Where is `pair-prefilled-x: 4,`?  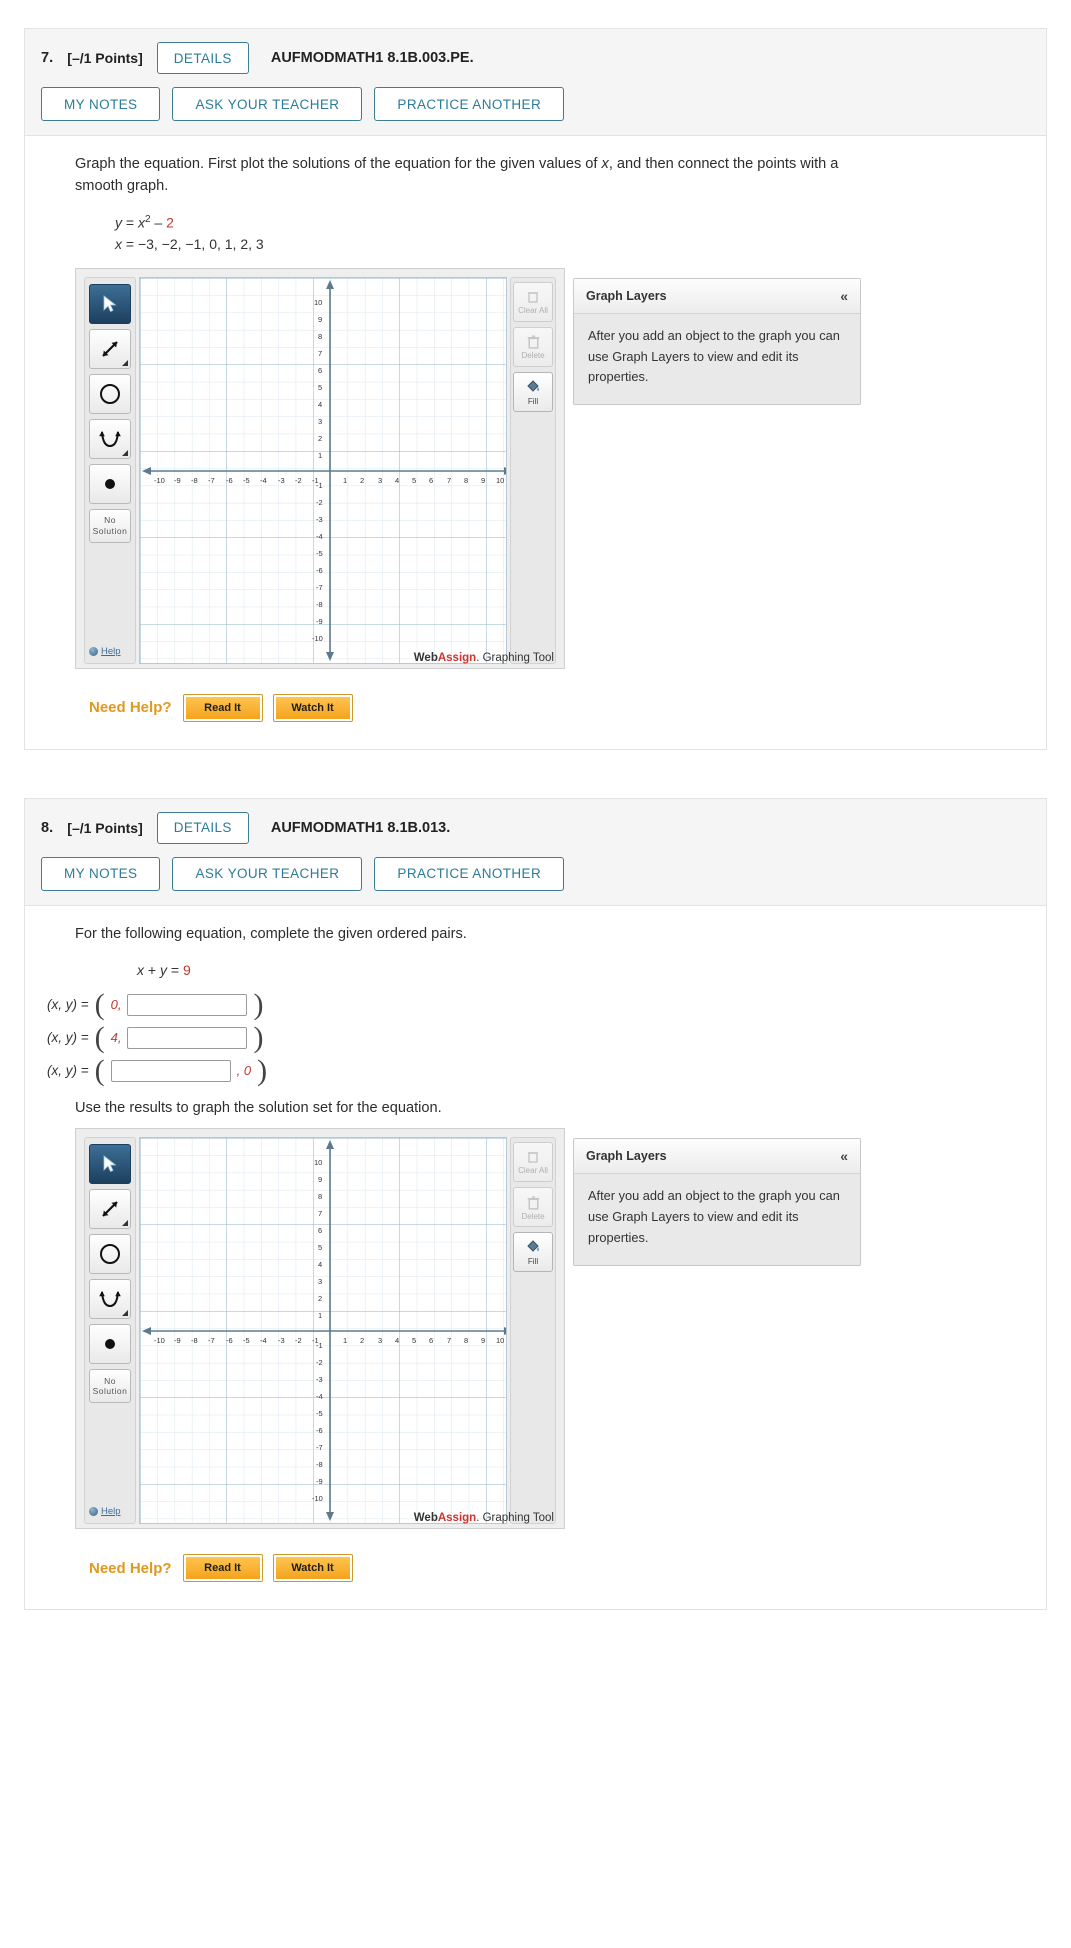 pair-prefilled-x: 4, is located at coordinates (116, 1038).